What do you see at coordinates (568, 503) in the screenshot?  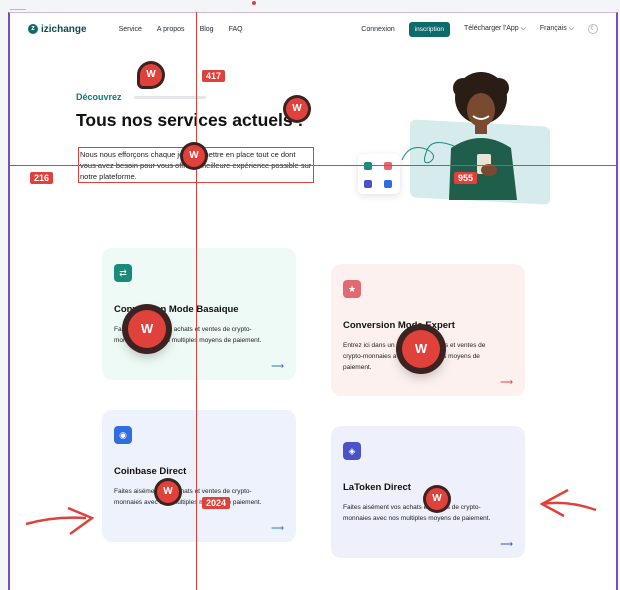 I see `annotation-arrow-right` at bounding box center [568, 503].